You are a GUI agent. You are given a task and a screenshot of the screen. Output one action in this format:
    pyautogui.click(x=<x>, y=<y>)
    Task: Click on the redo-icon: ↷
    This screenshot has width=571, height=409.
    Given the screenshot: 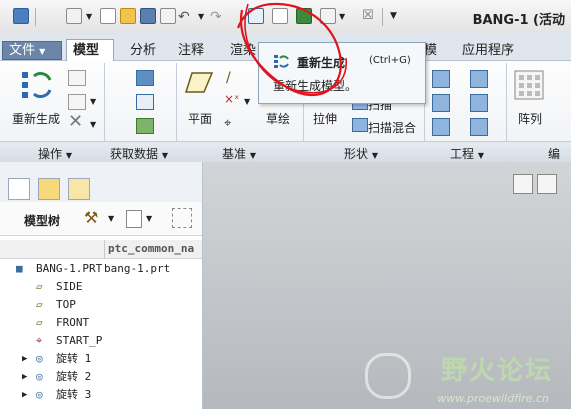 What is the action you would take?
    pyautogui.click(x=216, y=17)
    